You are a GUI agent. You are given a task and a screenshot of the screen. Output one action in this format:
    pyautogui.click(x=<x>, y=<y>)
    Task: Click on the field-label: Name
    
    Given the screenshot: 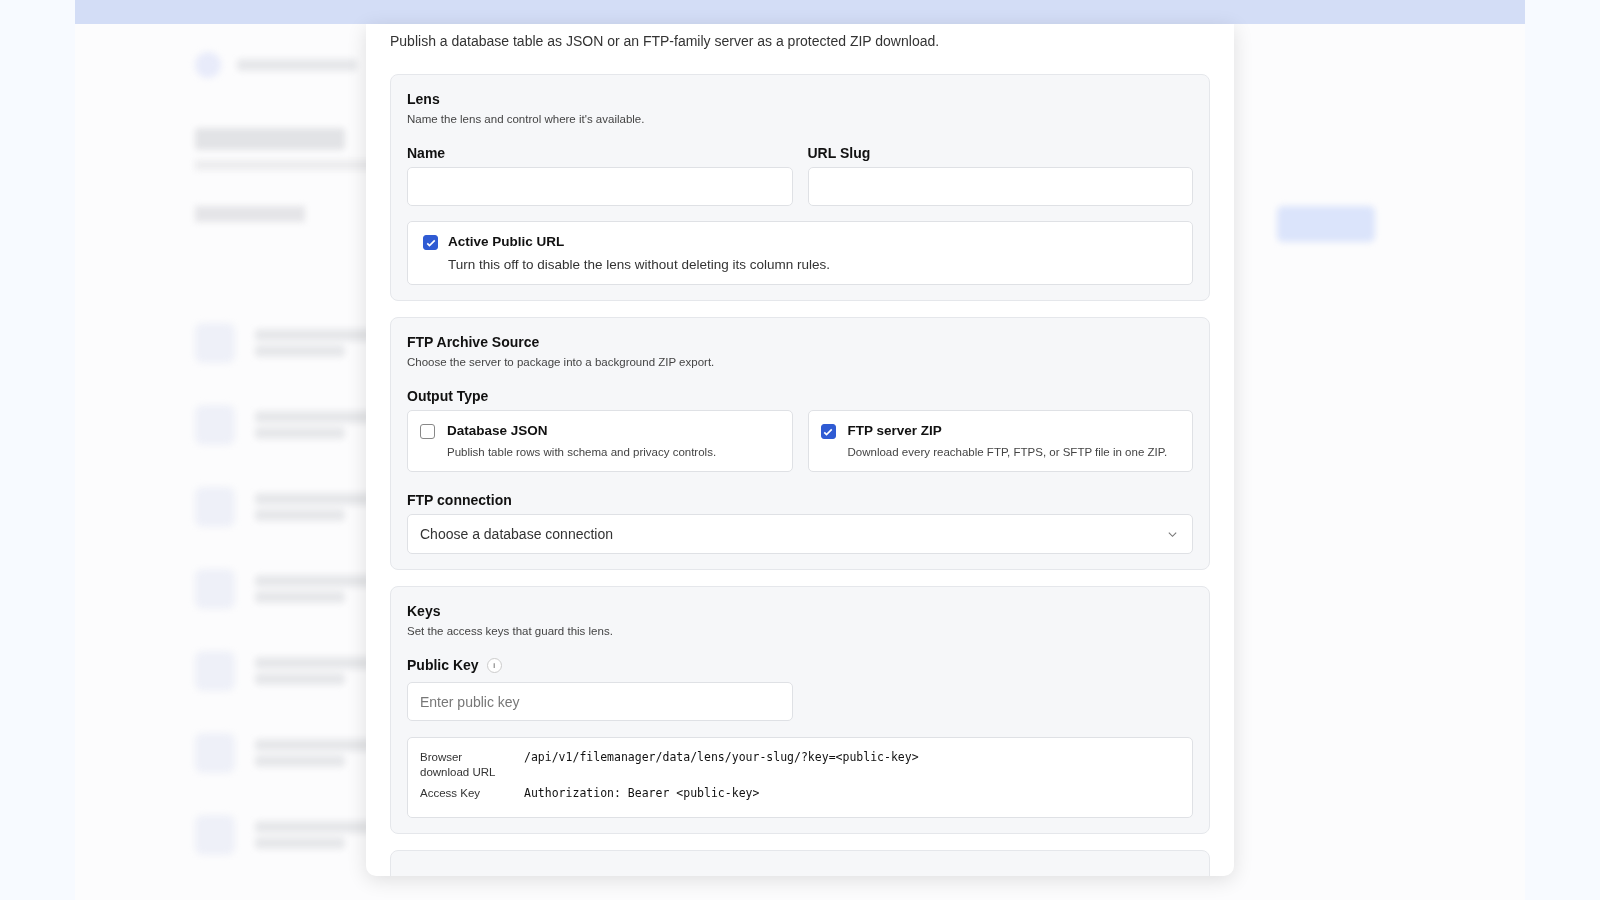 What is the action you would take?
    pyautogui.click(x=427, y=153)
    